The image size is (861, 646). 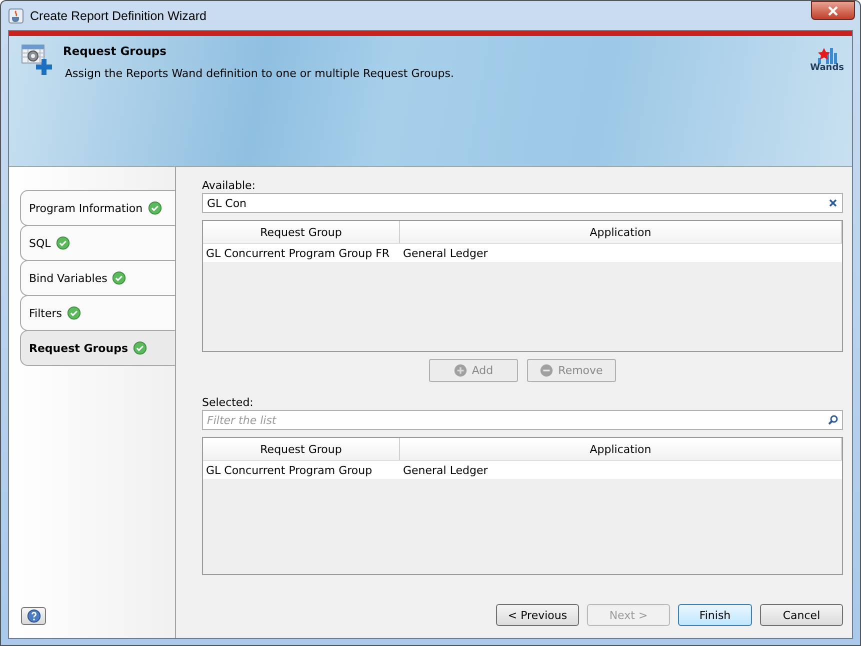 I want to click on close-button, so click(x=833, y=10).